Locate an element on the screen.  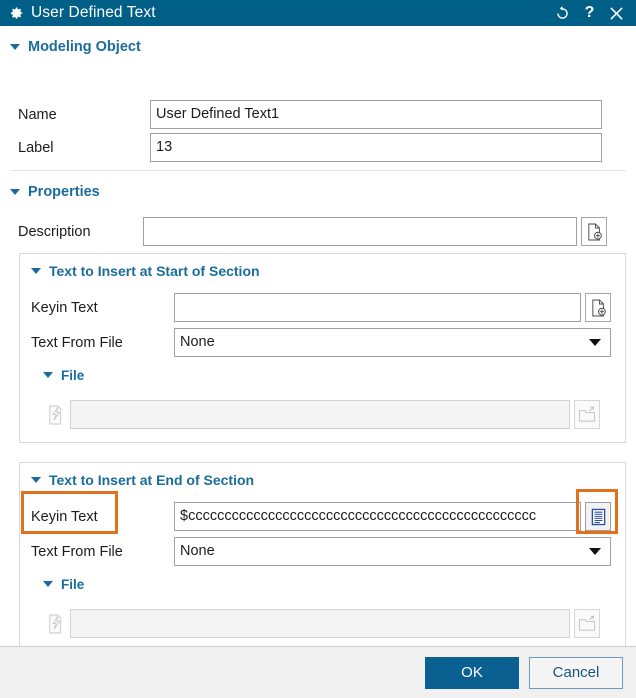
section-start-title: Text to Insert at Start of Section is located at coordinates (154, 271).